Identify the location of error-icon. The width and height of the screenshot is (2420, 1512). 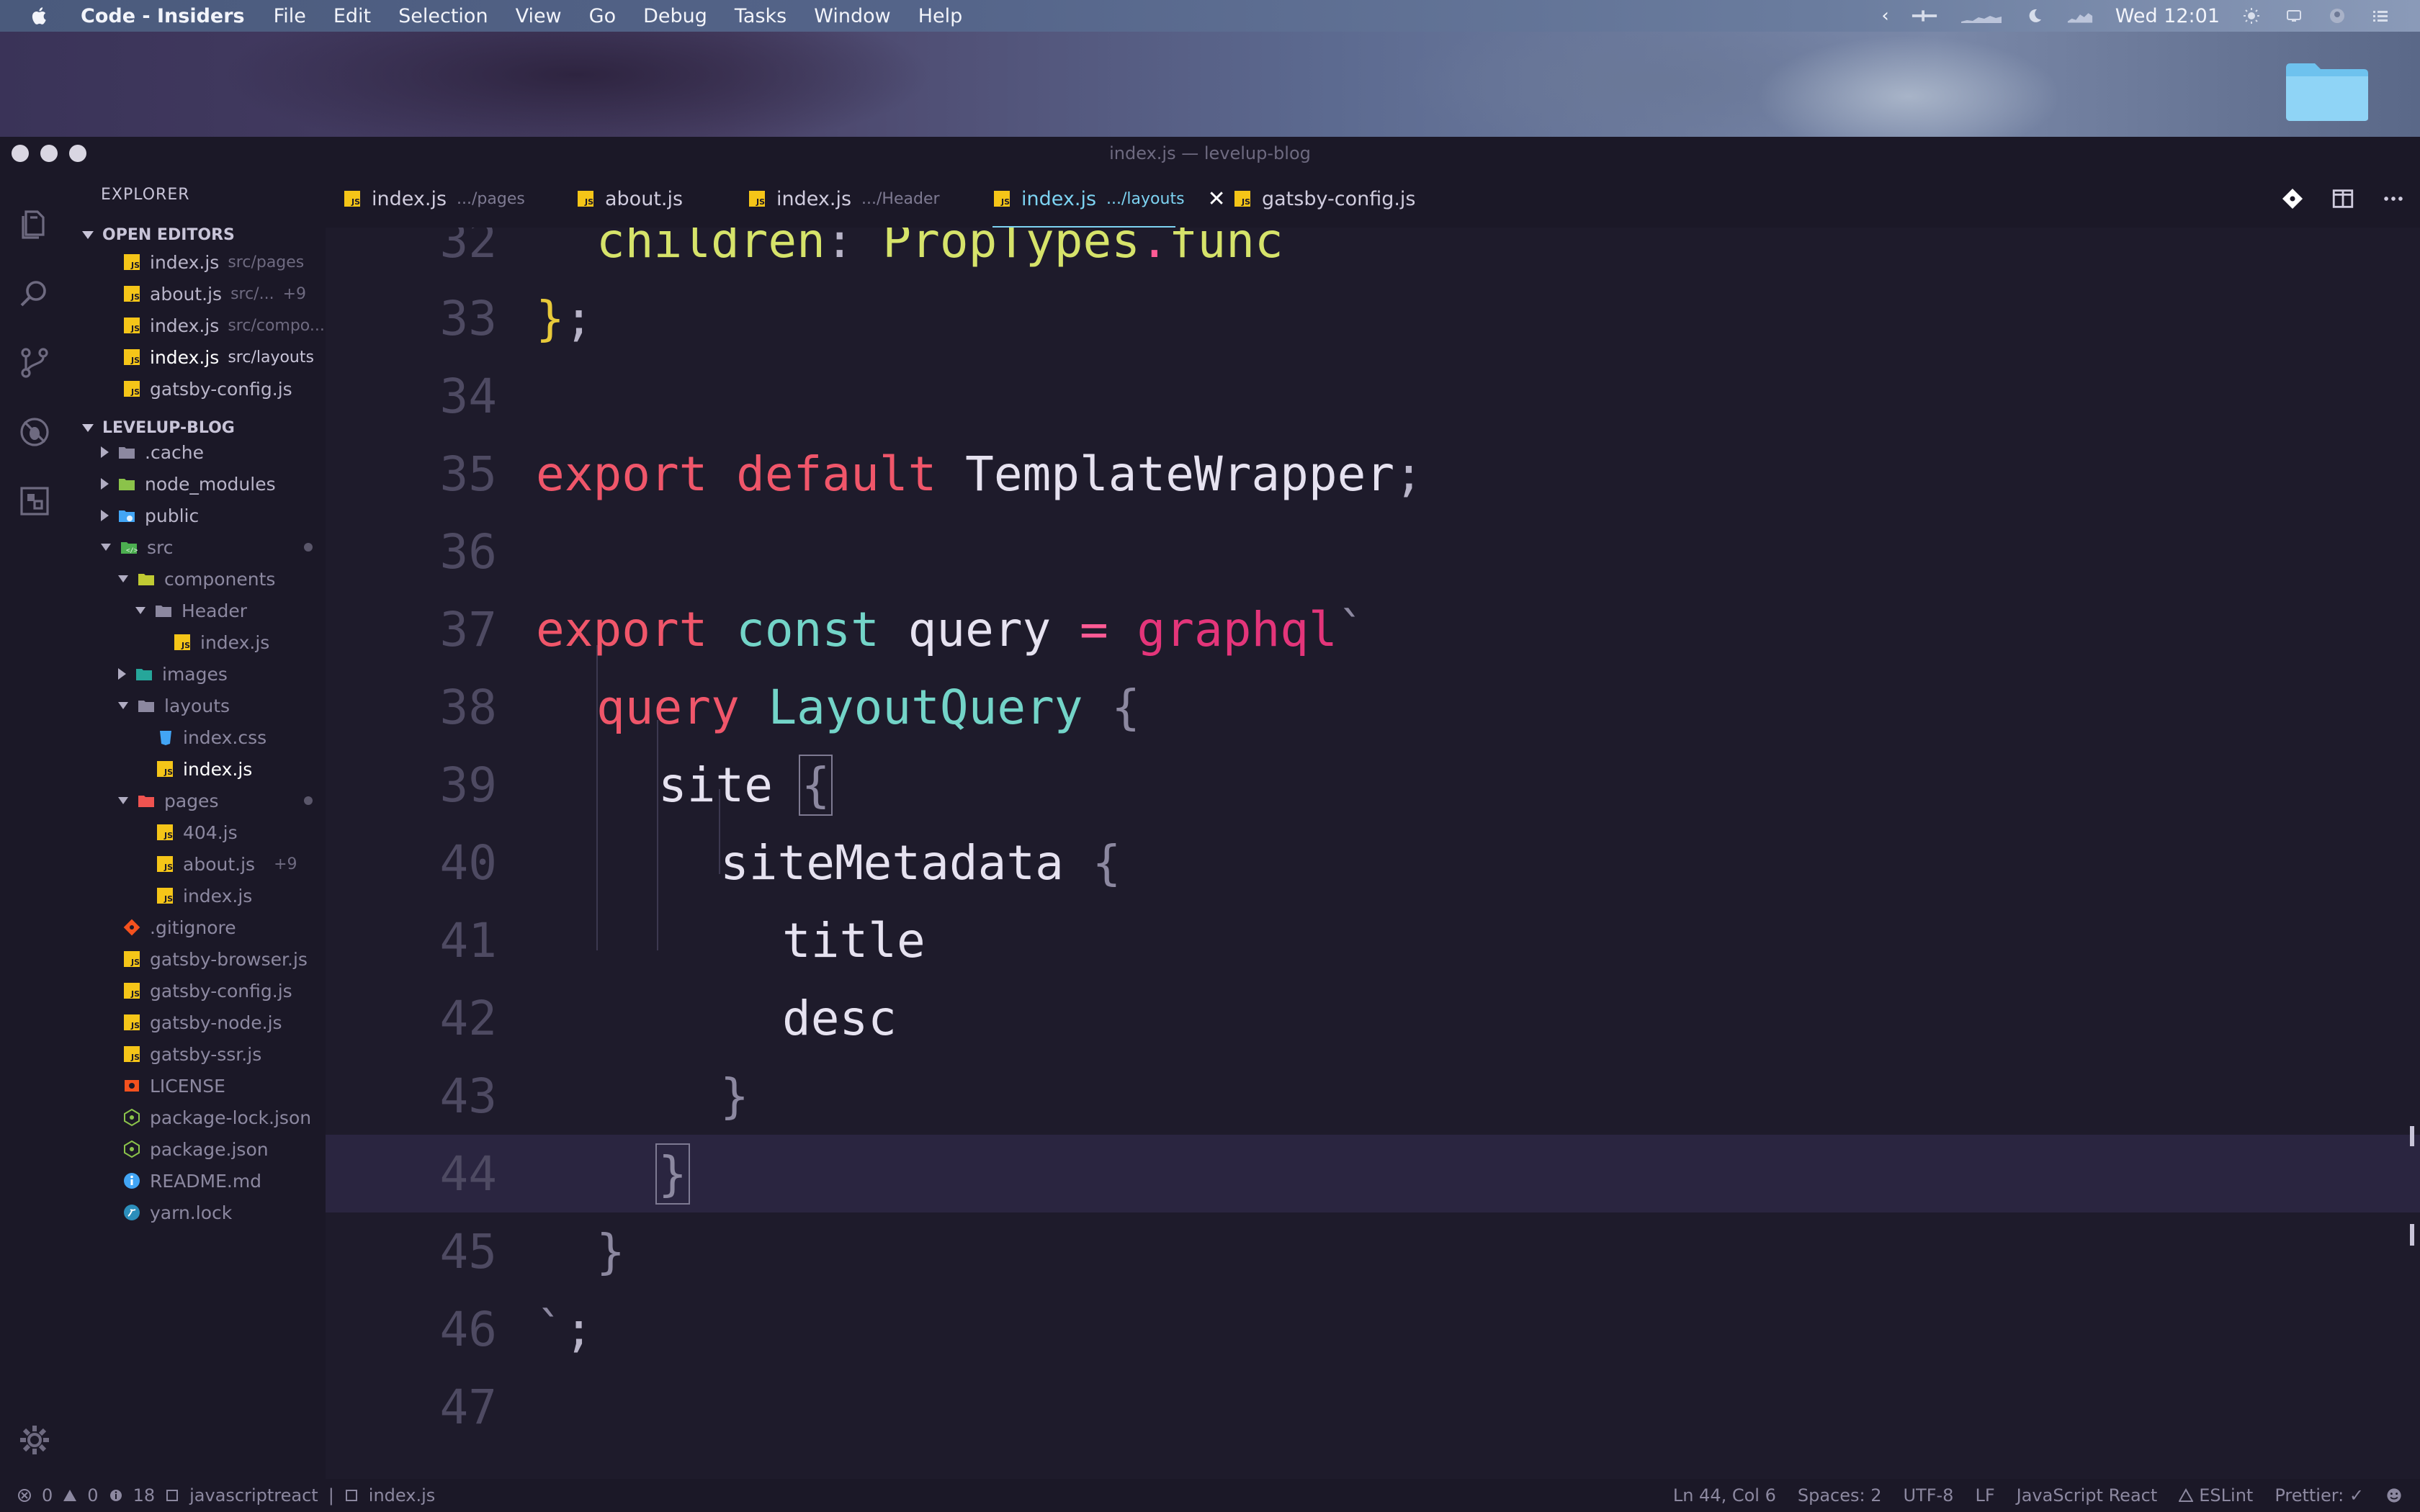
(25, 1495).